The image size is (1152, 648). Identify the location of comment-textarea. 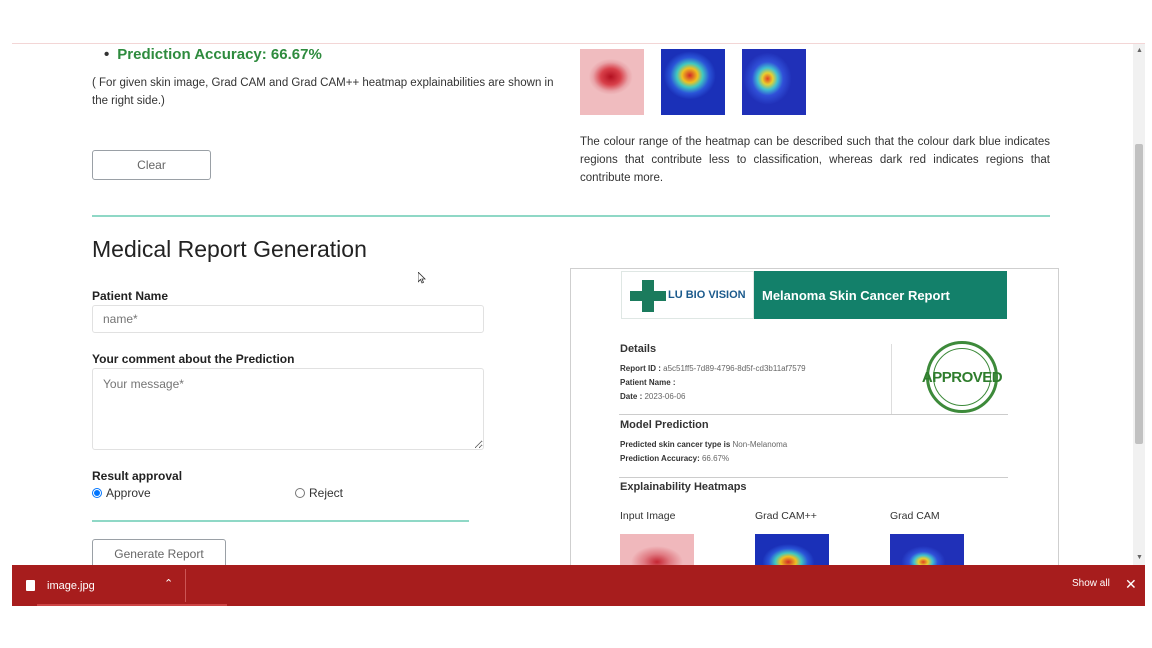
(288, 409).